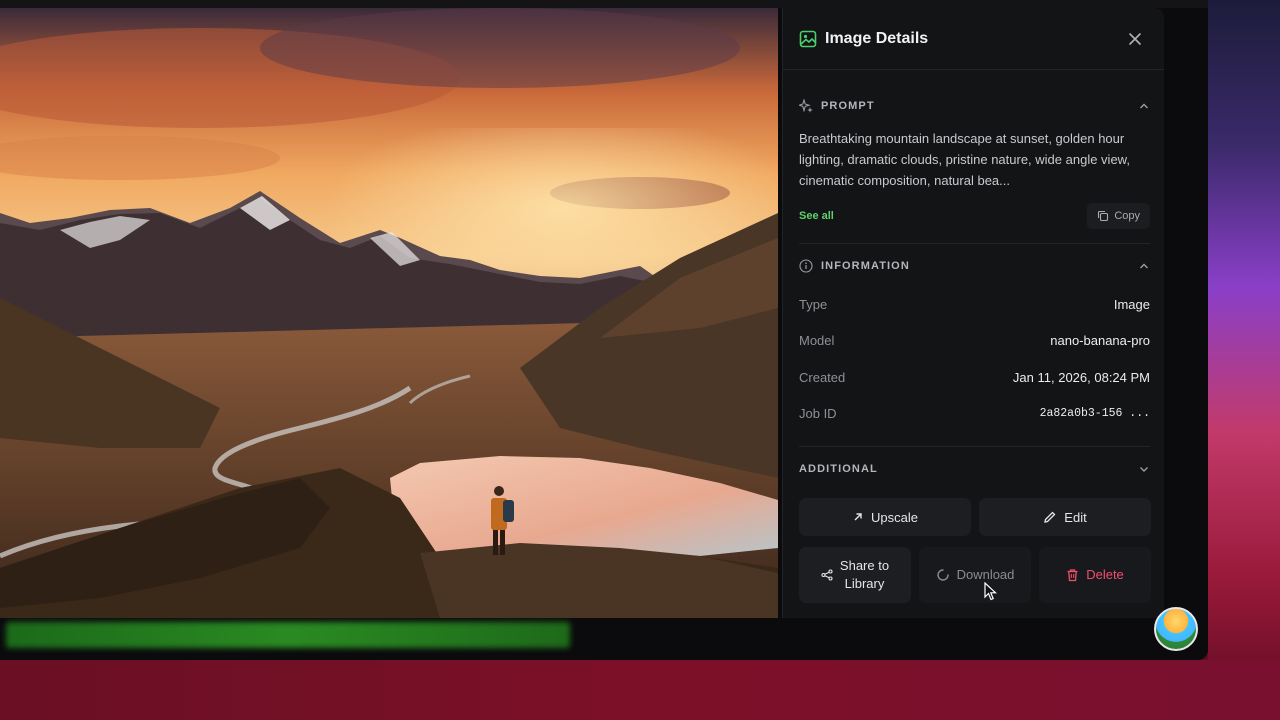 Image resolution: width=1280 pixels, height=720 pixels. I want to click on sparkles-icon, so click(806, 106).